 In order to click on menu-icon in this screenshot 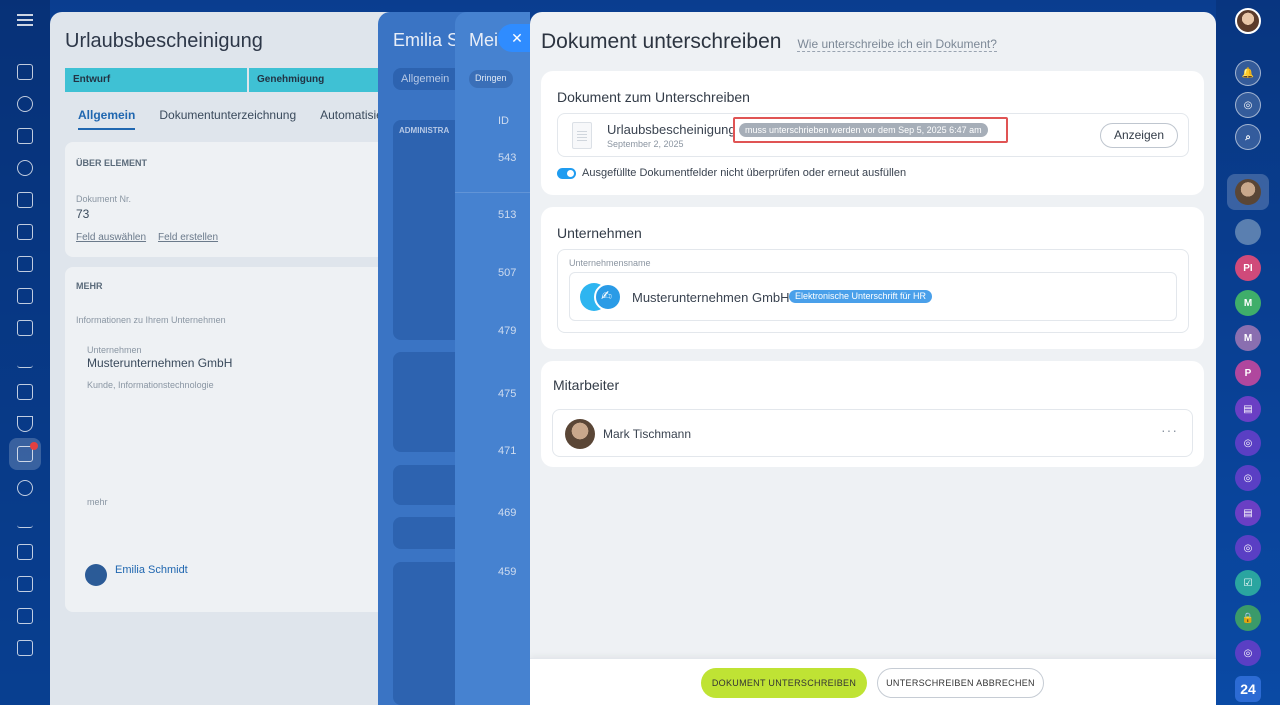, I will do `click(25, 20)`.